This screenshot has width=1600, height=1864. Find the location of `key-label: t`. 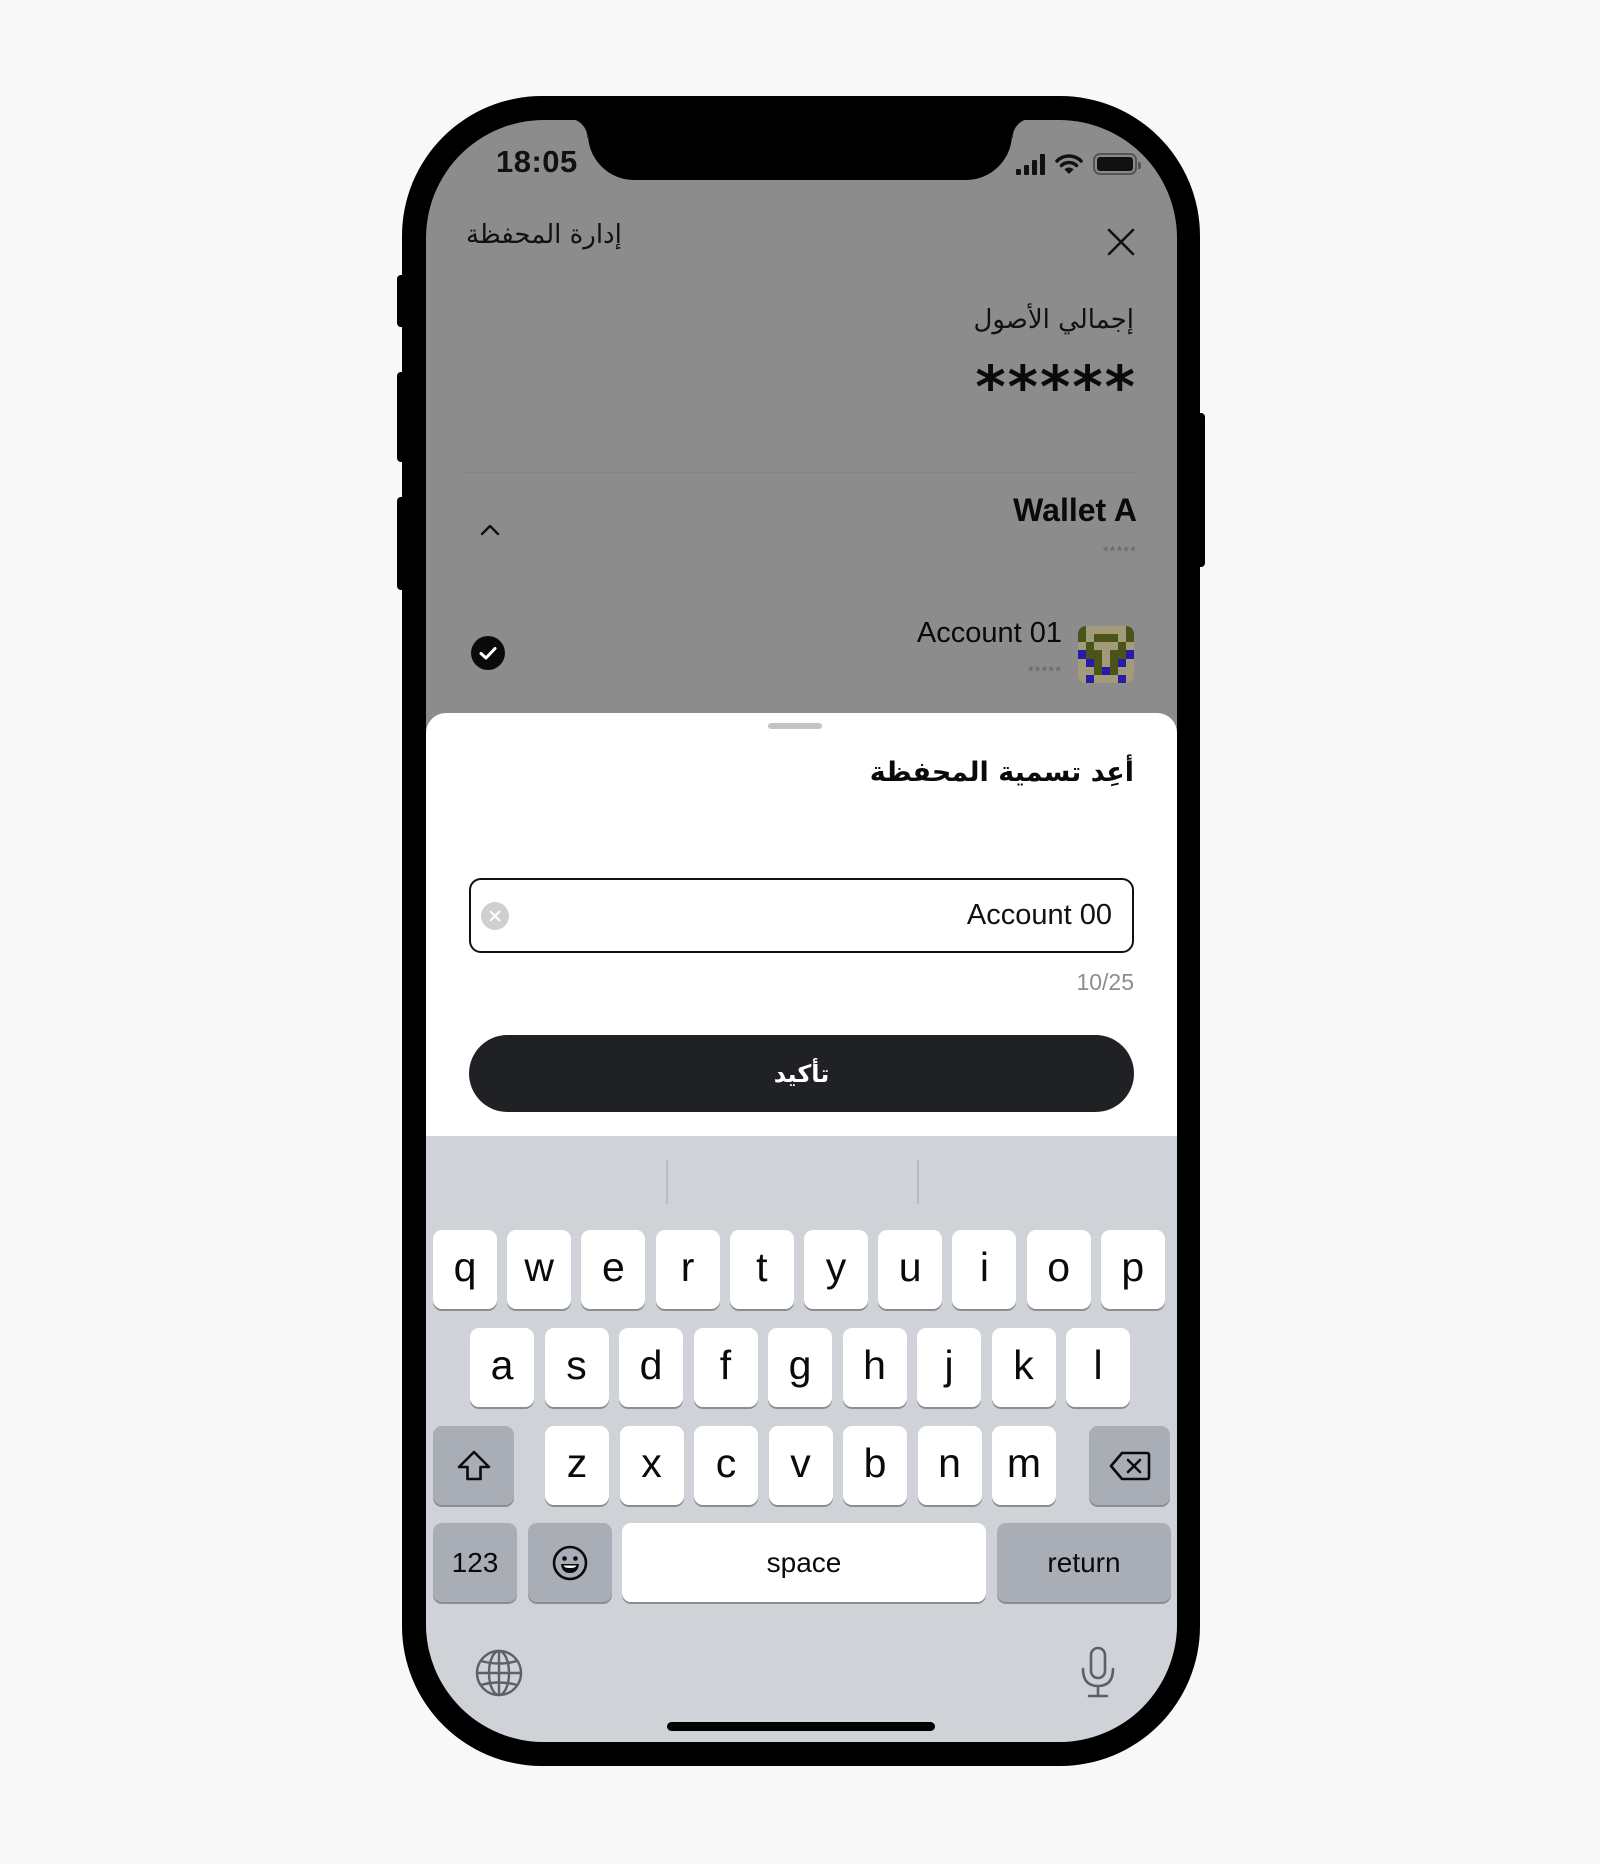

key-label: t is located at coordinates (762, 1267).